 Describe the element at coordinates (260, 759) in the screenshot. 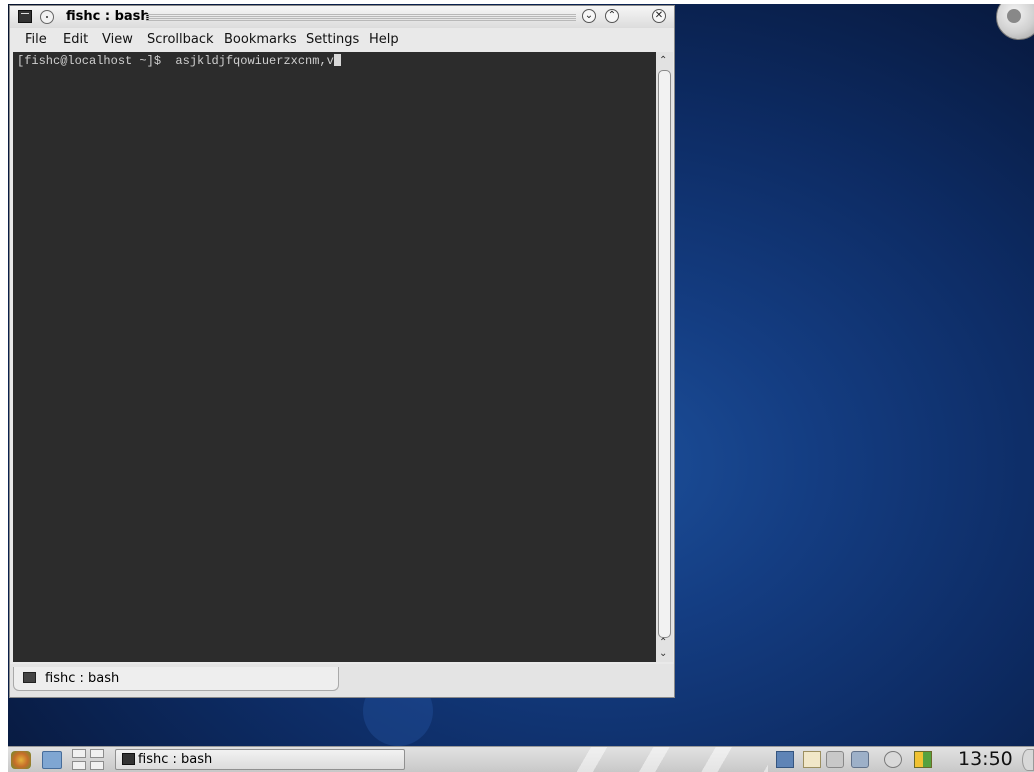

I see `taskbar-task-konsole: fishc : bash` at that location.